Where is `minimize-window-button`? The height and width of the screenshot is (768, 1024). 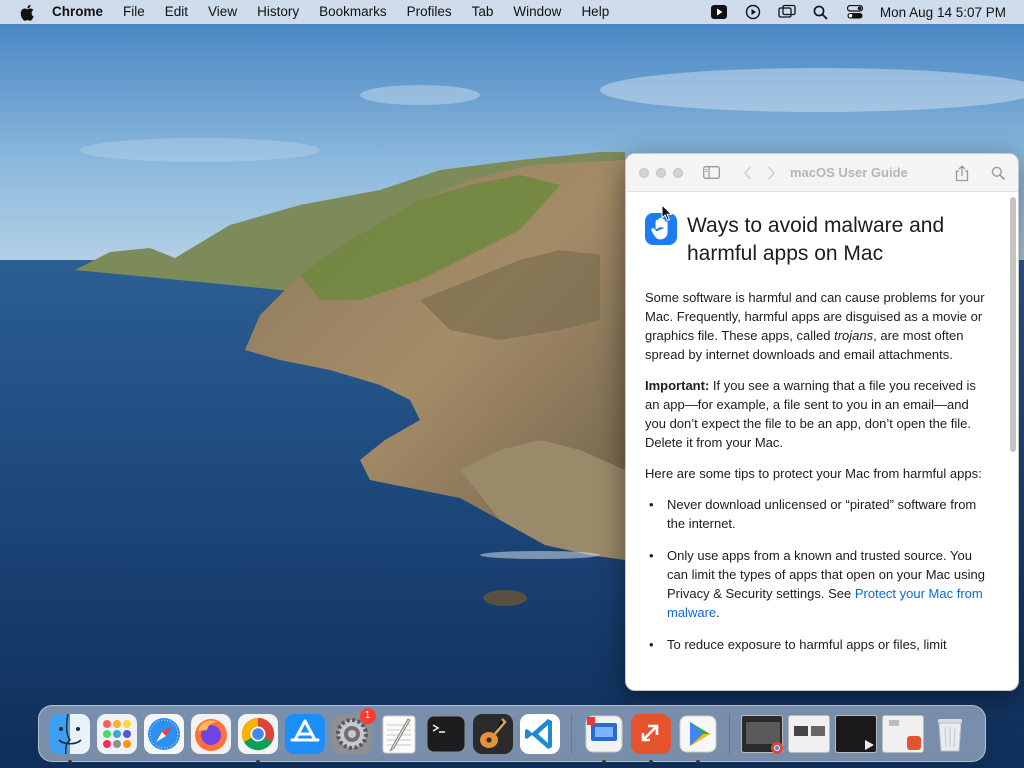
minimize-window-button is located at coordinates (661, 172).